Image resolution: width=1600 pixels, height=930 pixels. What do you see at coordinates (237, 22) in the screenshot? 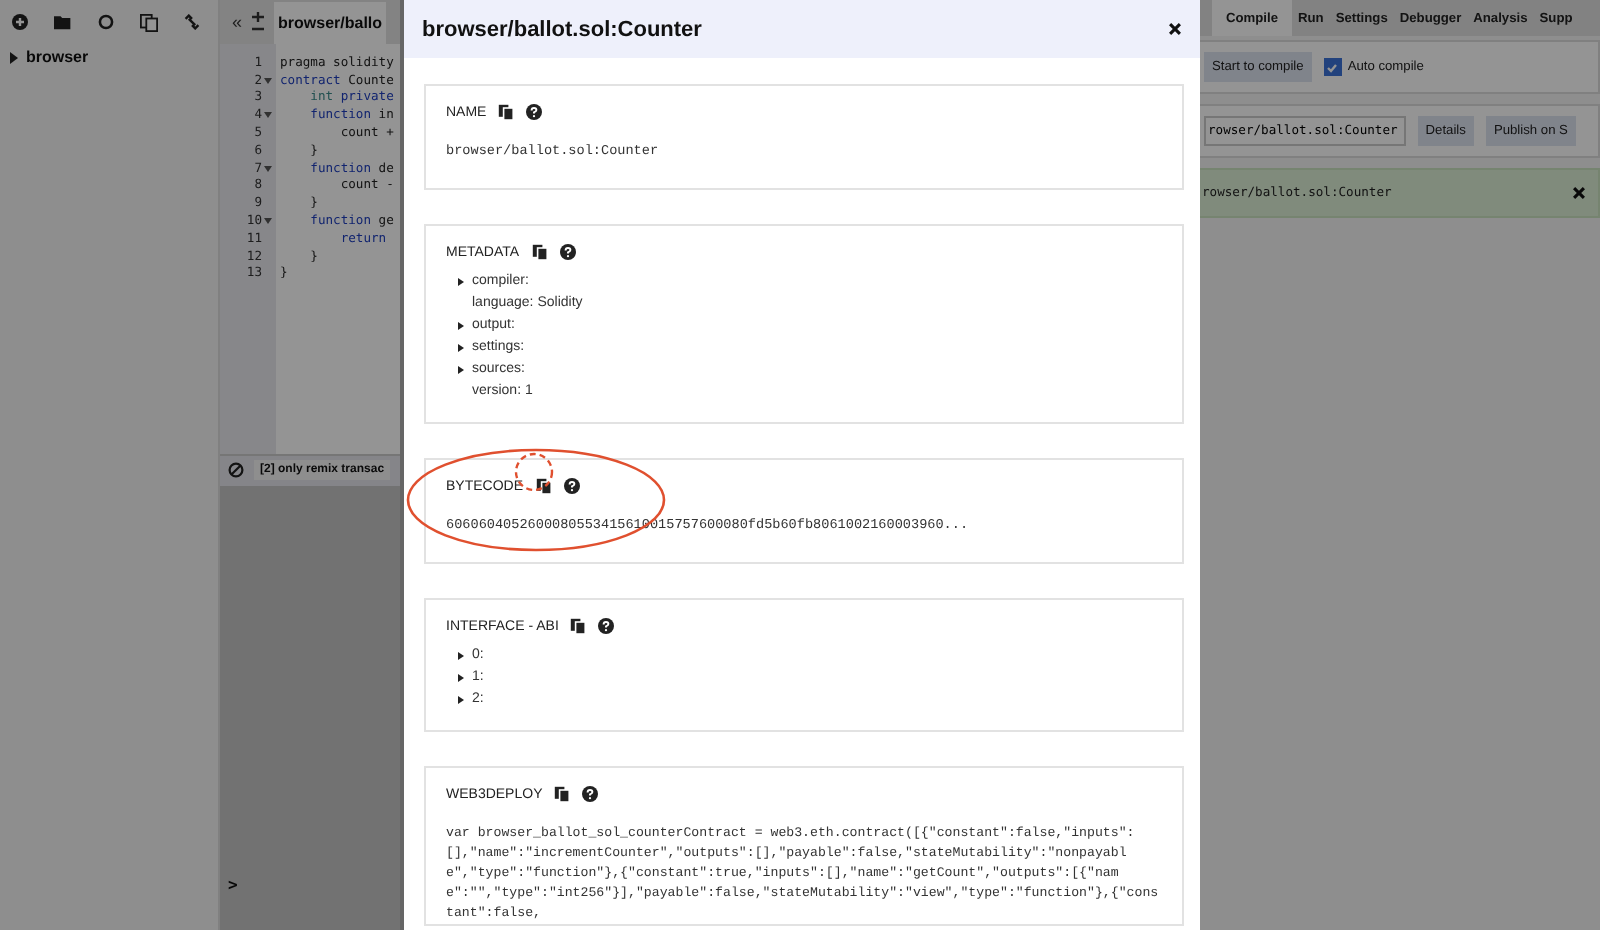
I see `collapse-button: «` at bounding box center [237, 22].